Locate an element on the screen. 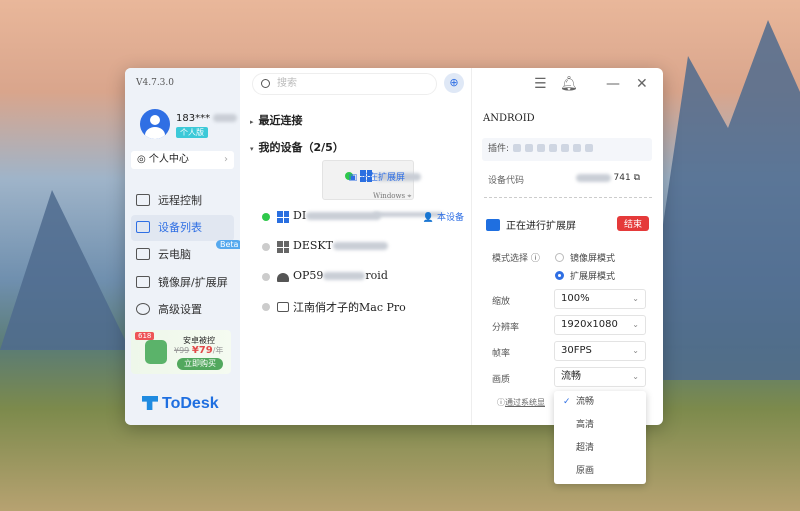 This screenshot has width=800, height=511. minimize-button: — is located at coordinates (613, 84).